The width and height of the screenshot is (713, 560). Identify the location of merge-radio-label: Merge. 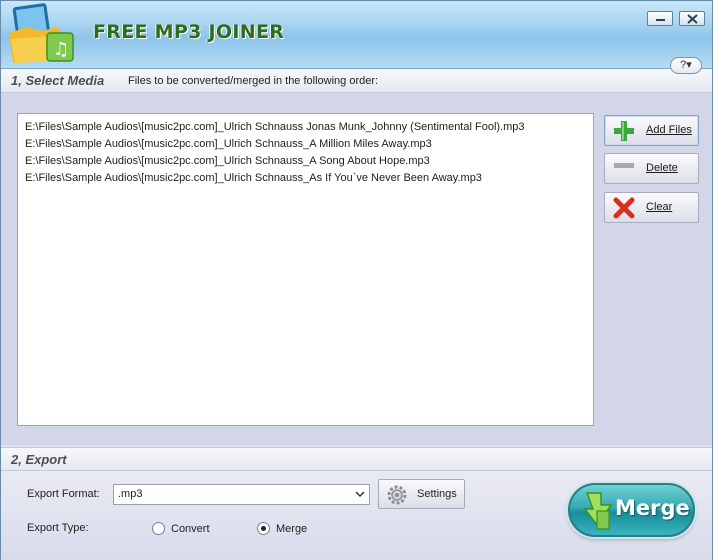
(292, 529).